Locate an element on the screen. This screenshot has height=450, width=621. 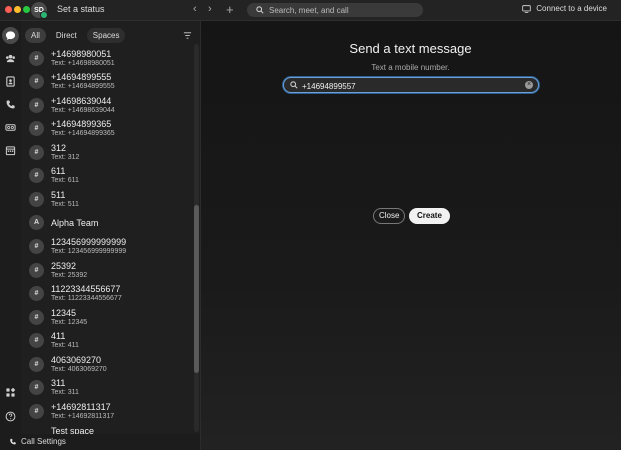
phone-number-field: × is located at coordinates (411, 85).